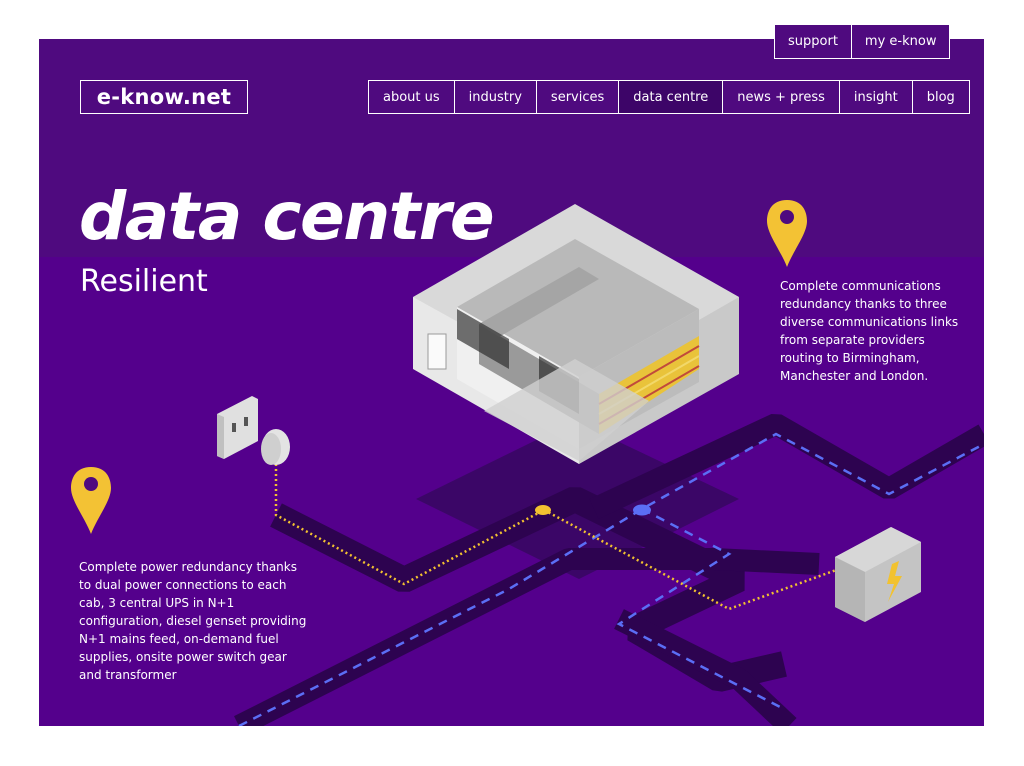 The width and height of the screenshot is (1024, 766). Describe the element at coordinates (578, 97) in the screenshot. I see `nav-item-services: services` at that location.